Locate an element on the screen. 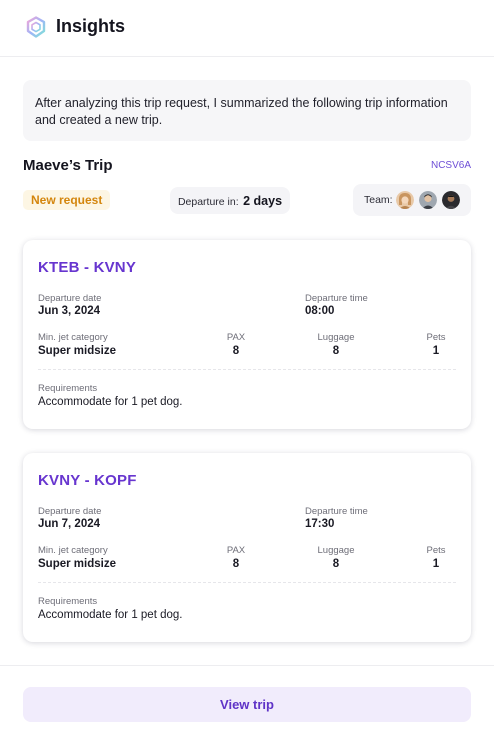 This screenshot has width=494, height=746. app-header: Insights is located at coordinates (247, 28).